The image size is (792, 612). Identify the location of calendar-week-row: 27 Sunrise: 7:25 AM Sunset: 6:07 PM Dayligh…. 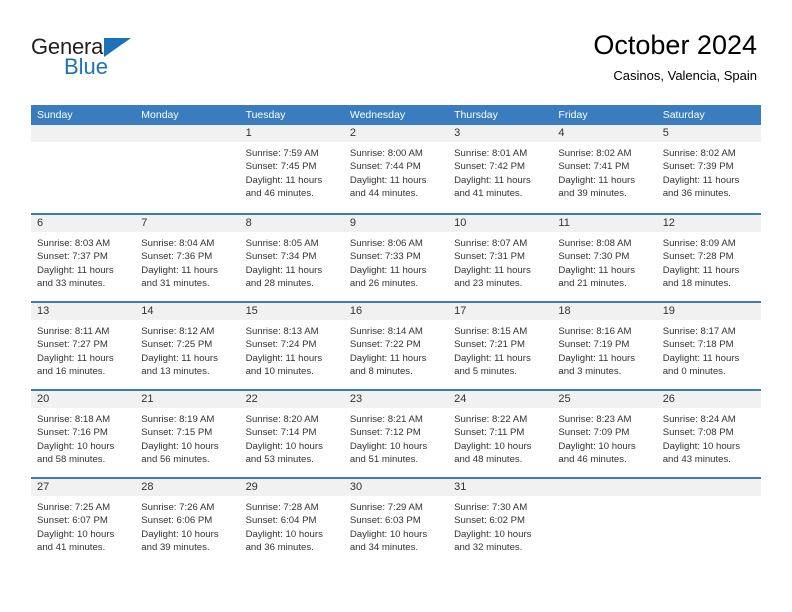
(396, 521).